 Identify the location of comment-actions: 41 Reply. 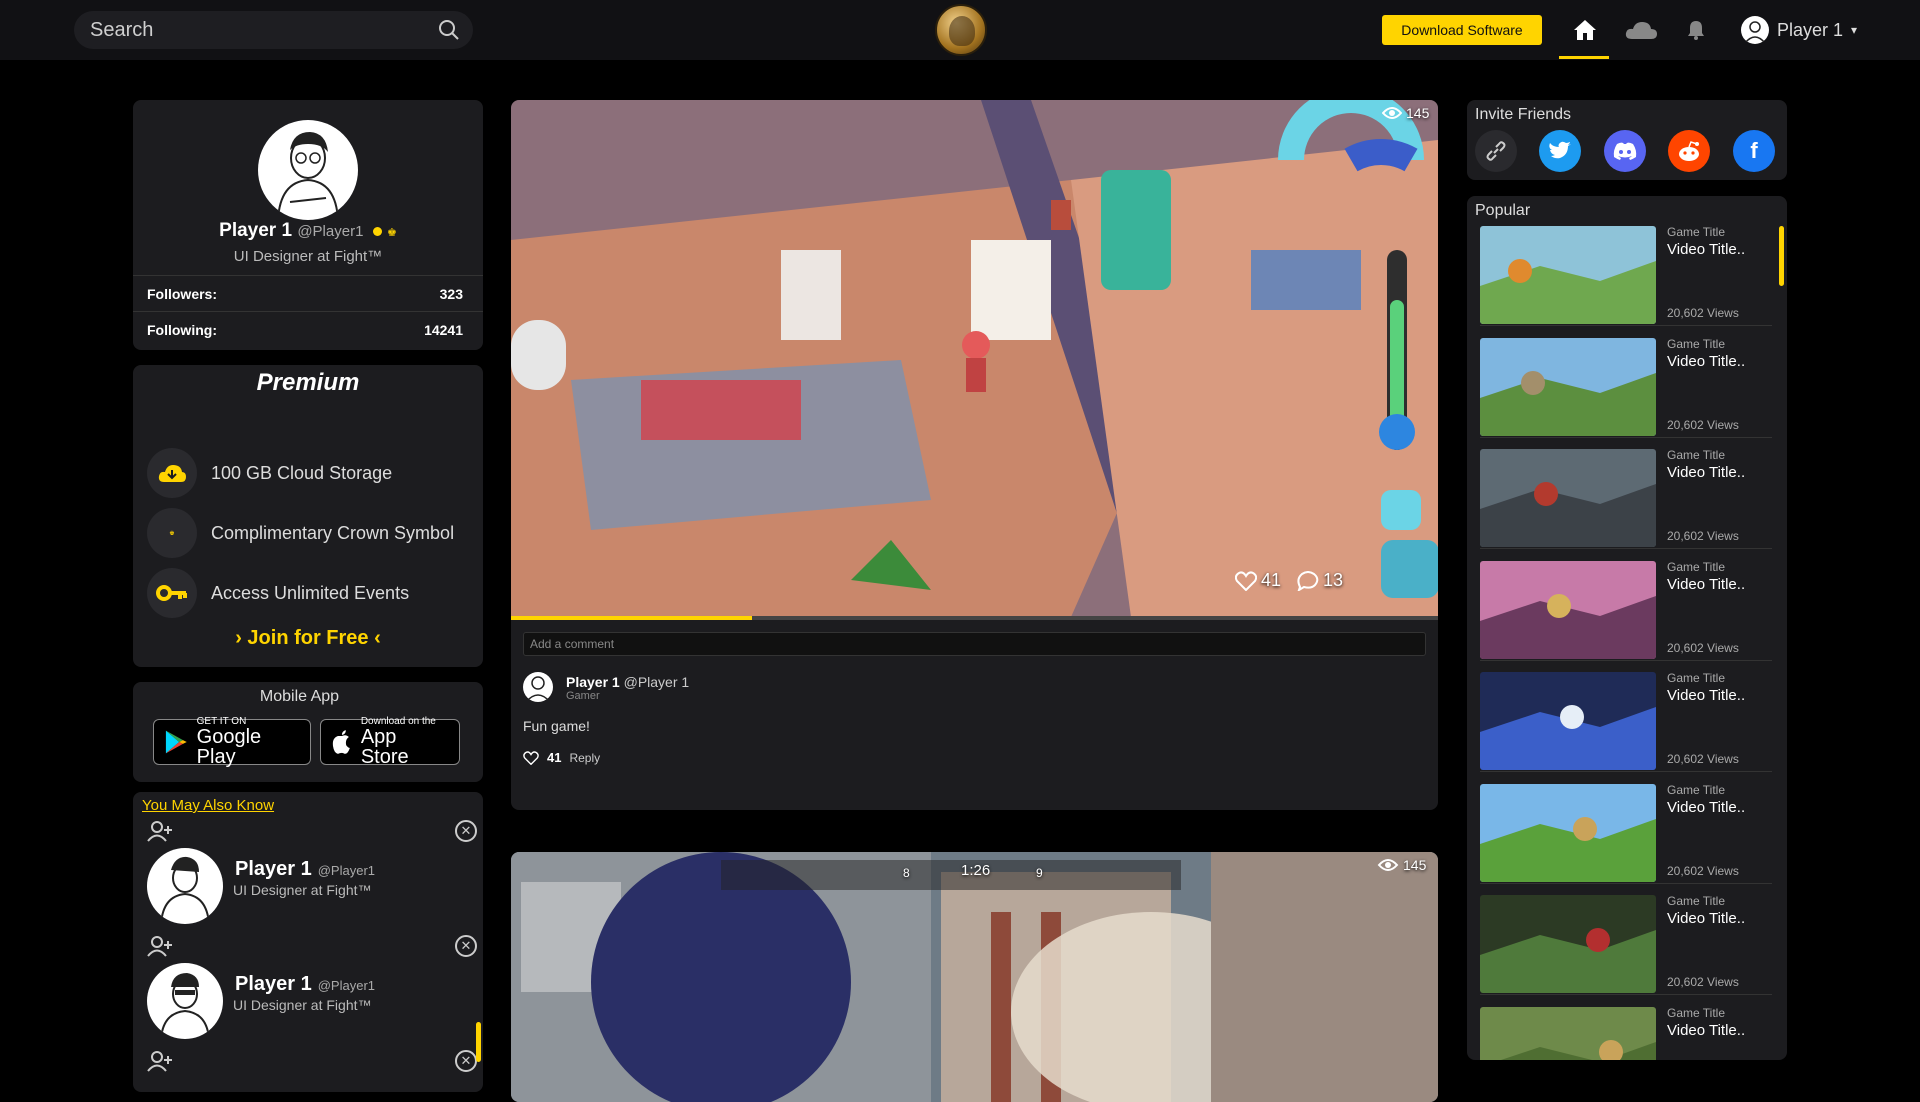
(561, 757).